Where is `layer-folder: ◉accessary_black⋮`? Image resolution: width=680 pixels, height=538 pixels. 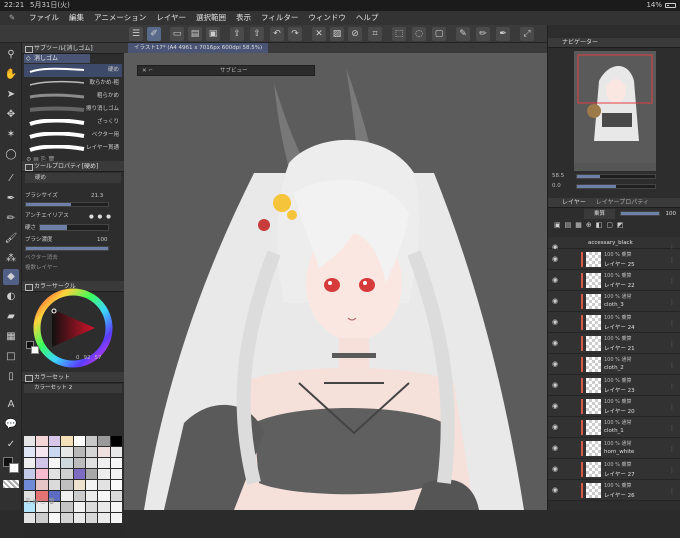 layer-folder: ◉accessary_black⋮ is located at coordinates (614, 244).